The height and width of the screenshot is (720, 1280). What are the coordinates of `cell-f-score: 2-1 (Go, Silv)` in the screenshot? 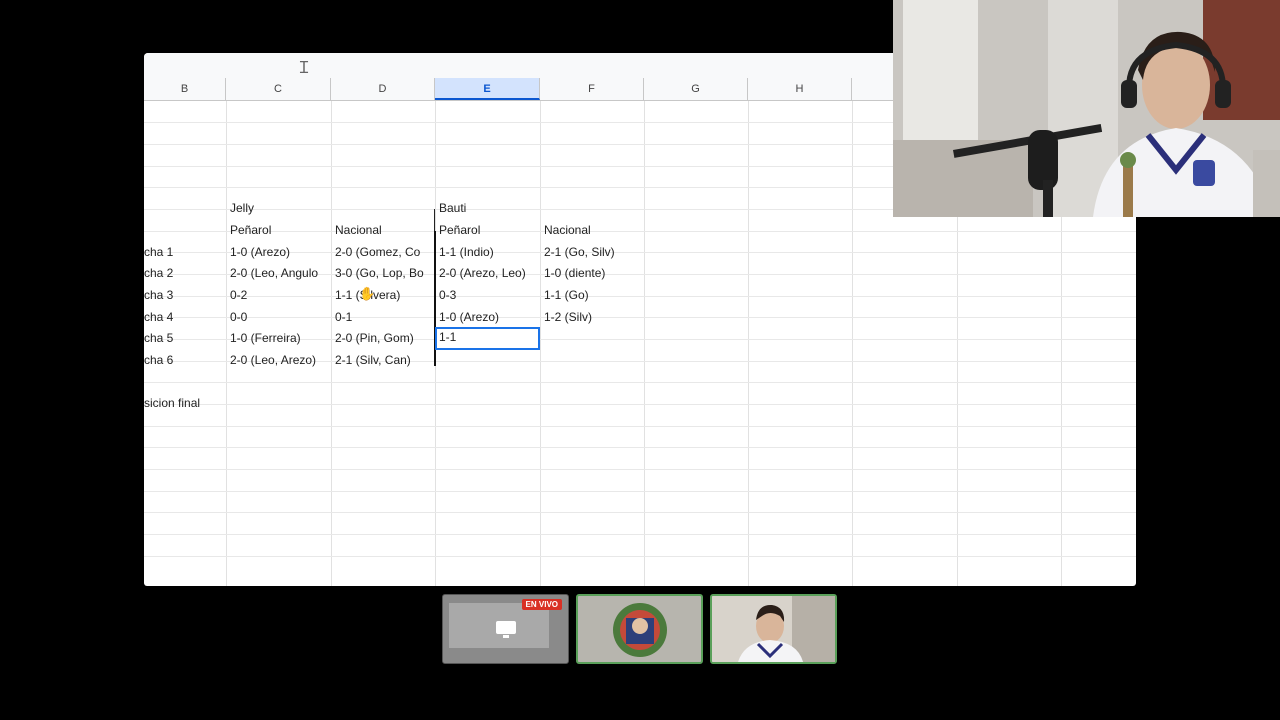 It's located at (592, 252).